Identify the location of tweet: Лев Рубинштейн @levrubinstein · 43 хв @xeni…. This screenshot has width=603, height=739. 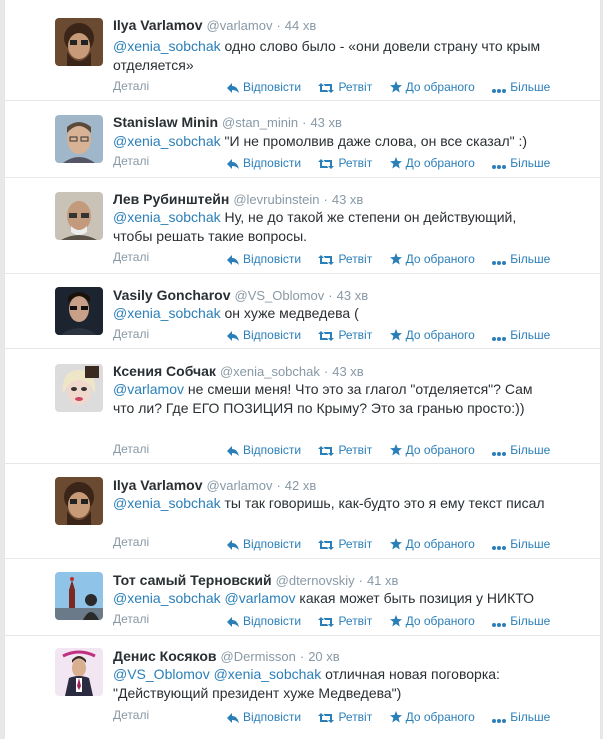
(302, 226).